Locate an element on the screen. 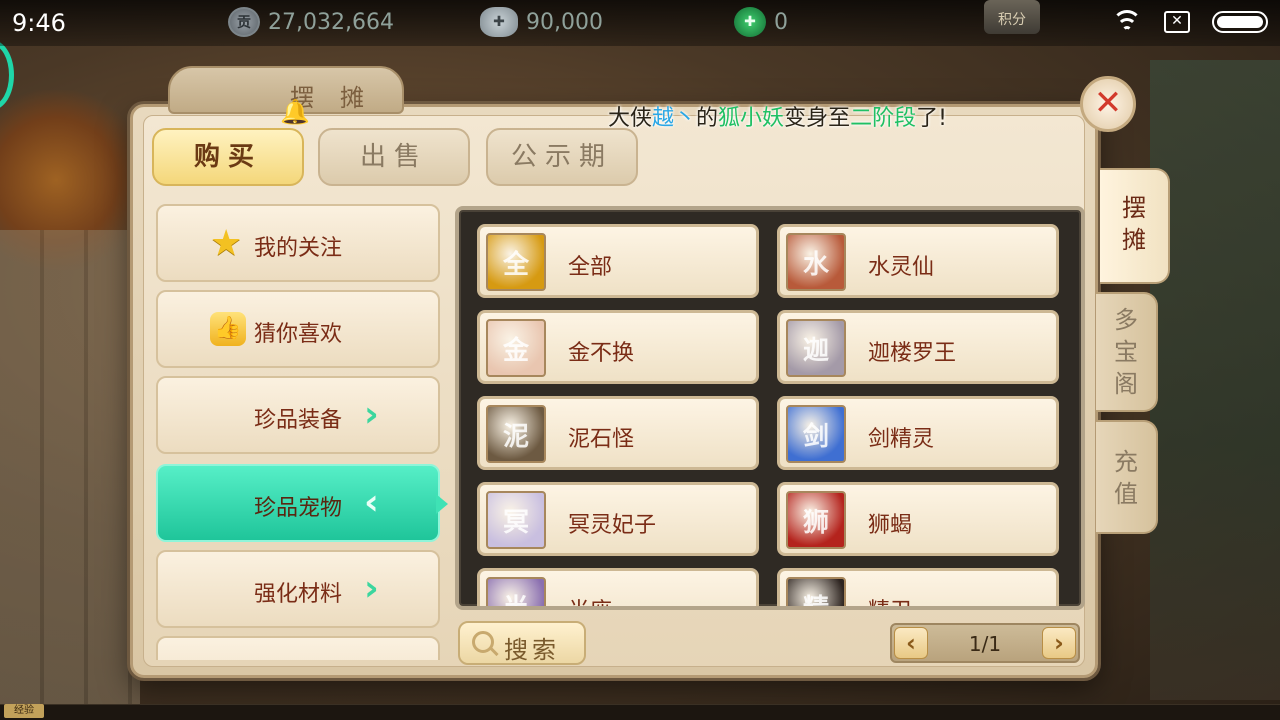 The width and height of the screenshot is (1280, 720). no-sim-icon: ✕ is located at coordinates (1177, 22).